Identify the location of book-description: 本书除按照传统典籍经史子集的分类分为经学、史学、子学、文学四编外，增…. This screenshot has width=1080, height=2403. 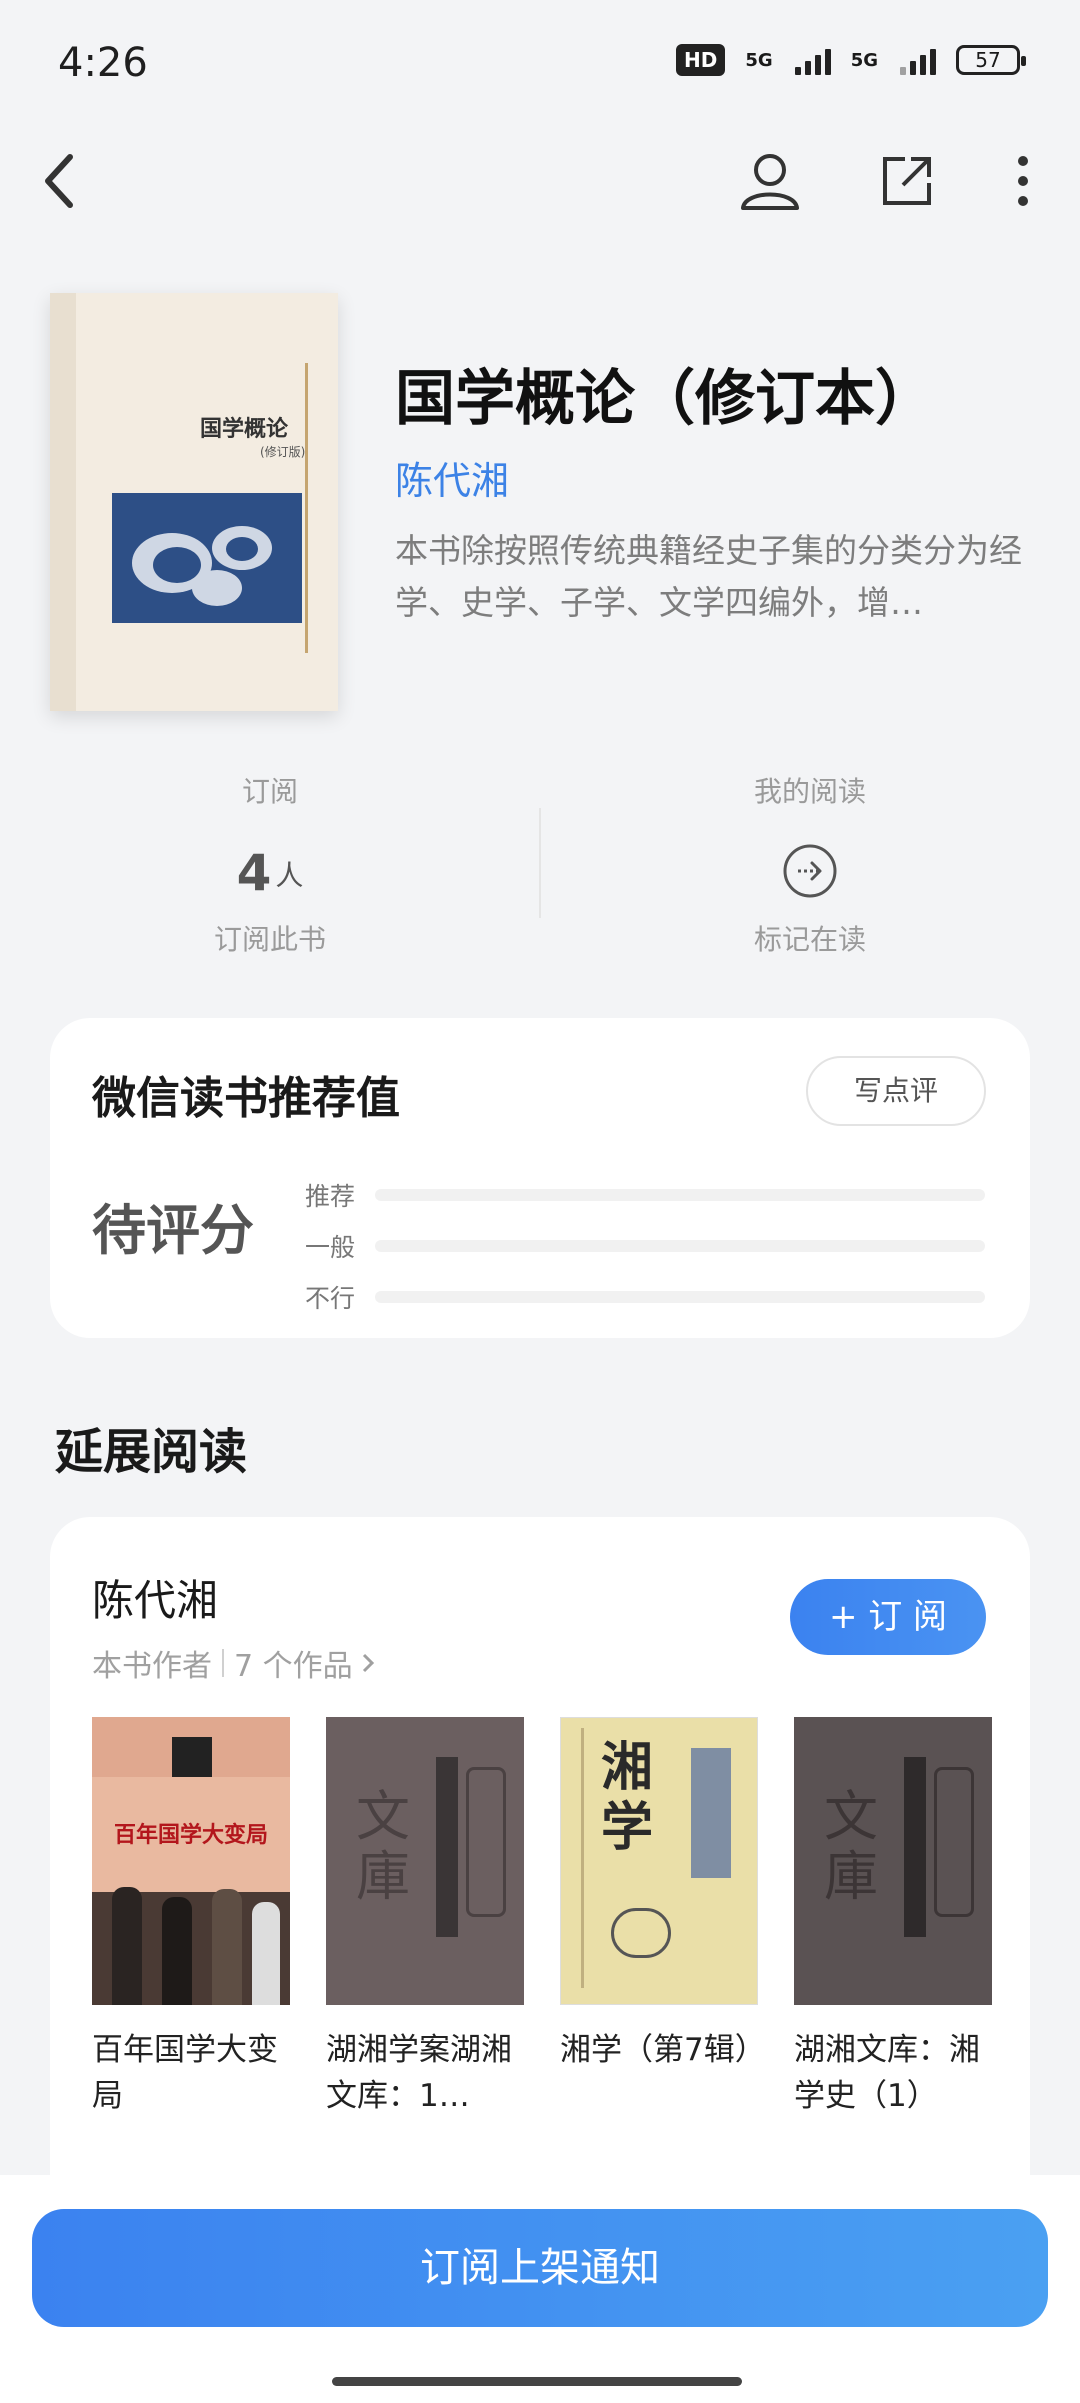
(715, 577).